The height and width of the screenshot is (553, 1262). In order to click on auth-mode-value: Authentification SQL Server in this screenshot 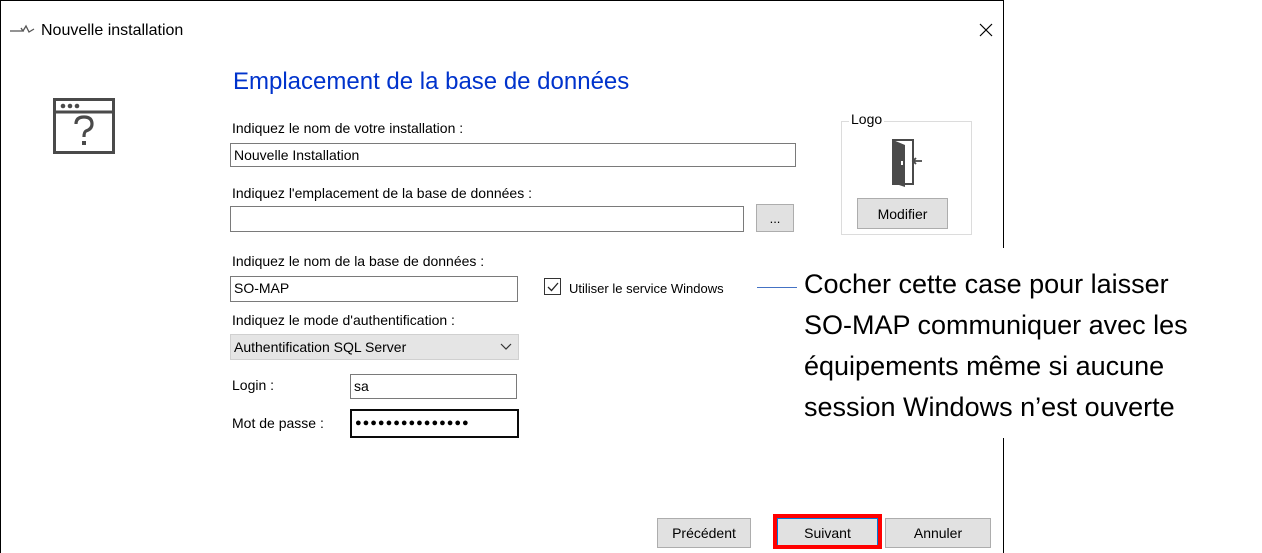, I will do `click(320, 347)`.